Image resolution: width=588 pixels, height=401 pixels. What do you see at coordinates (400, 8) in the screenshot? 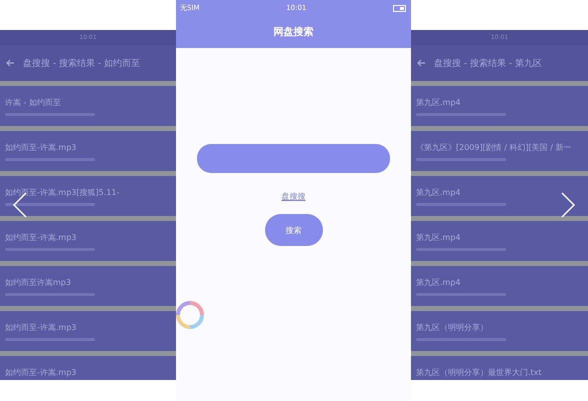
I see `battery-icon` at bounding box center [400, 8].